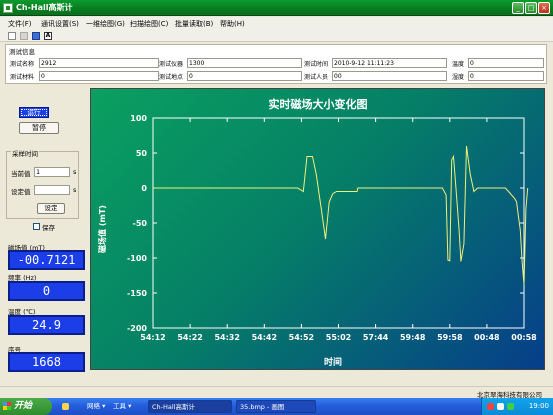 The image size is (553, 415). What do you see at coordinates (48, 36) in the screenshot?
I see `font-icon: A` at bounding box center [48, 36].